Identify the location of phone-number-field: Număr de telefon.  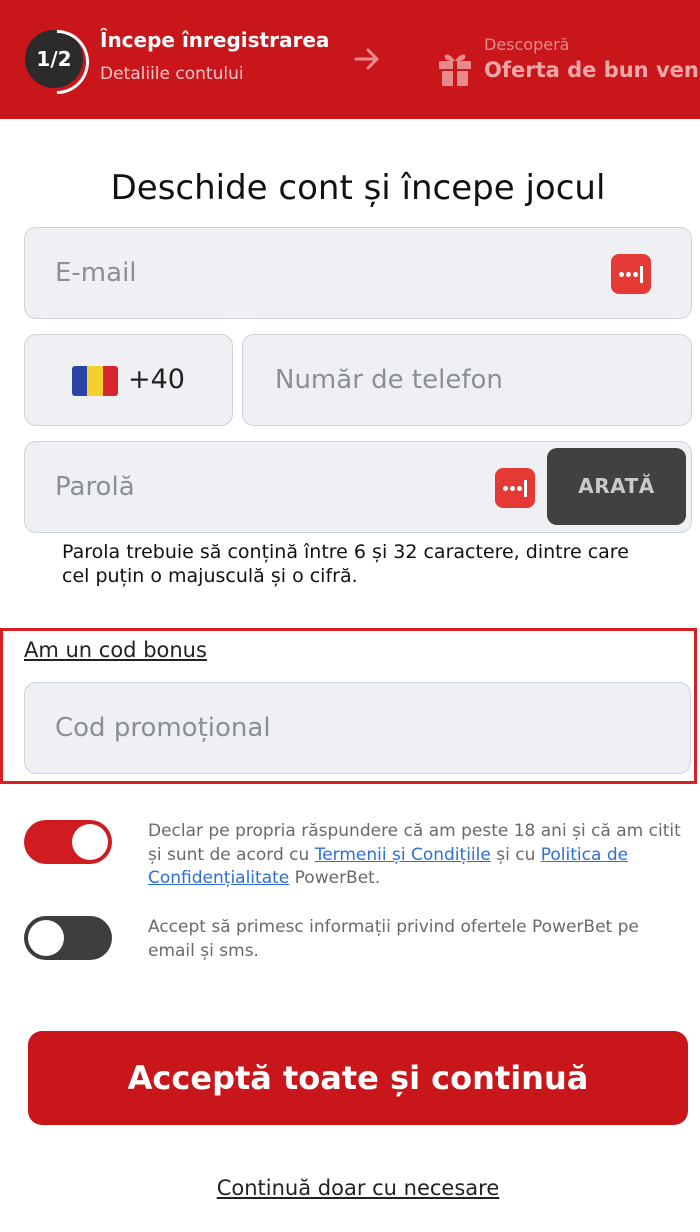
(467, 380).